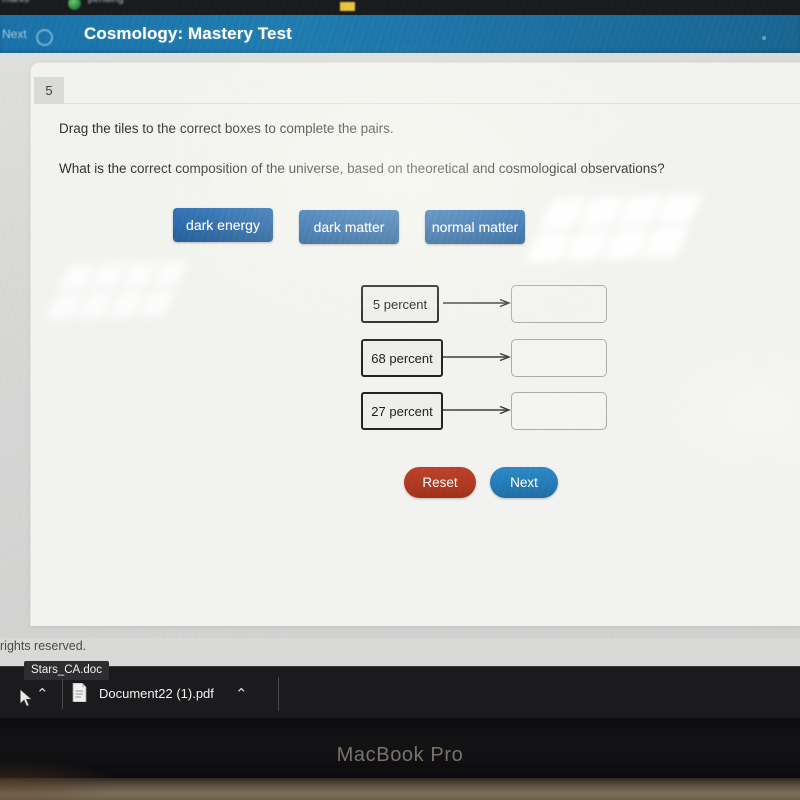 This screenshot has width=800, height=800. What do you see at coordinates (44, 37) in the screenshot?
I see `clock-icon` at bounding box center [44, 37].